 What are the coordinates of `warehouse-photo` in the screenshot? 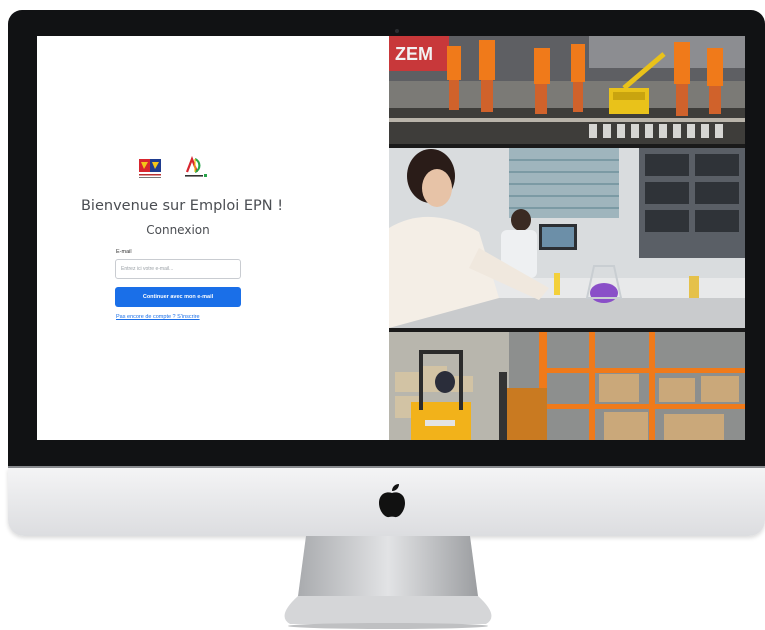 It's located at (567, 386).